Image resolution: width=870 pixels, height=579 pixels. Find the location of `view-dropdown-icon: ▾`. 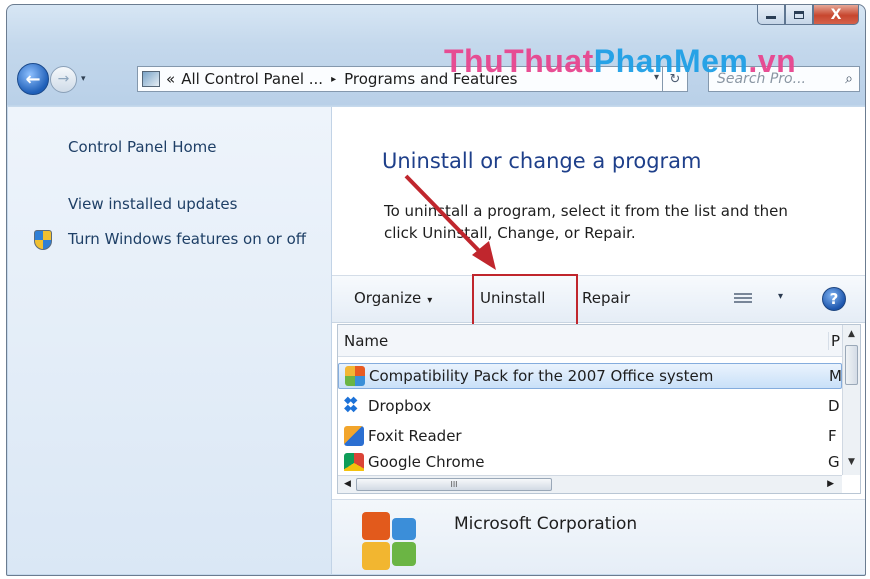

view-dropdown-icon: ▾ is located at coordinates (780, 296).